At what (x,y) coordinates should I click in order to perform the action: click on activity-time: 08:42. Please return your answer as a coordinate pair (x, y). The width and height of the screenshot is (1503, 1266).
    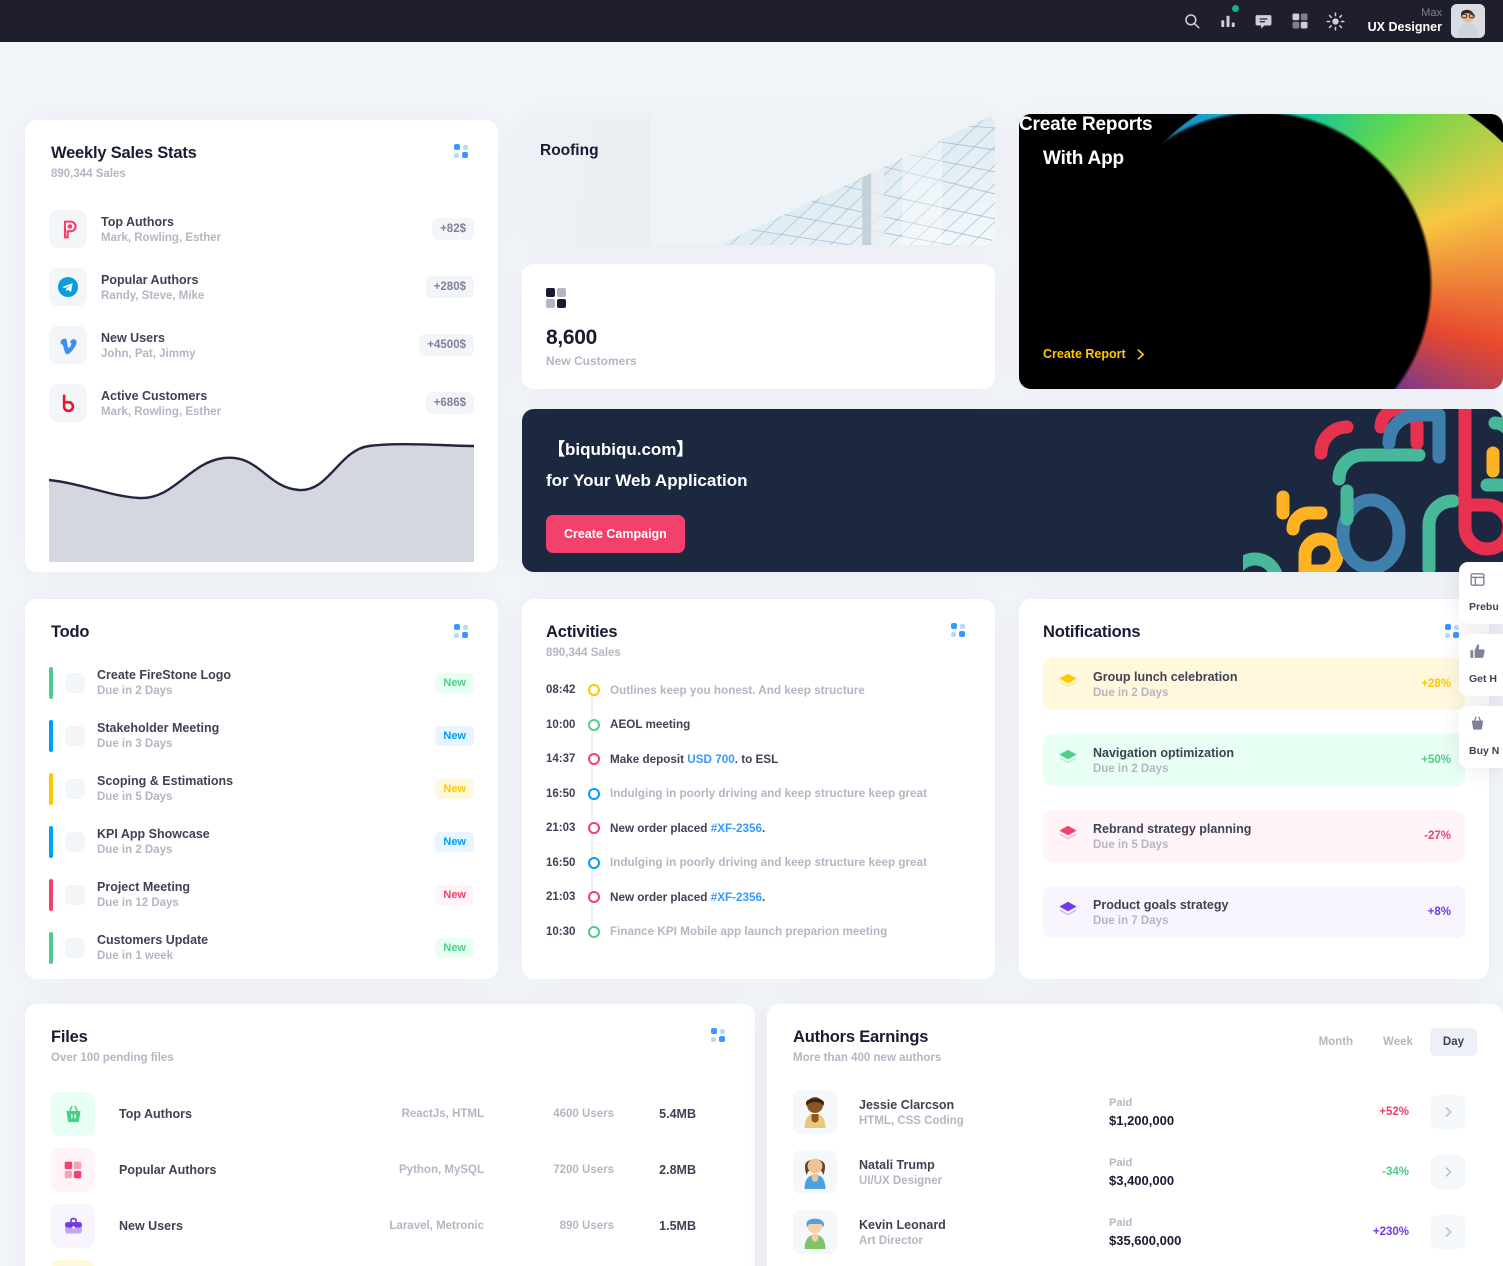
    Looking at the image, I should click on (561, 690).